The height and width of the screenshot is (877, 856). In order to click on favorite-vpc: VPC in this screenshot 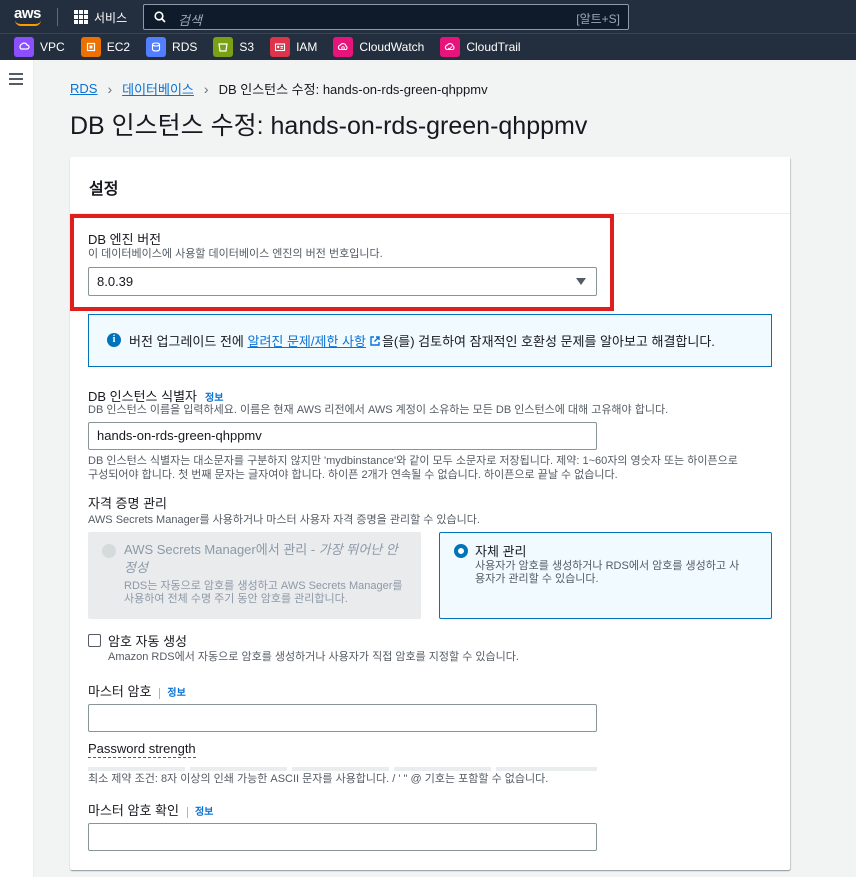, I will do `click(39, 47)`.